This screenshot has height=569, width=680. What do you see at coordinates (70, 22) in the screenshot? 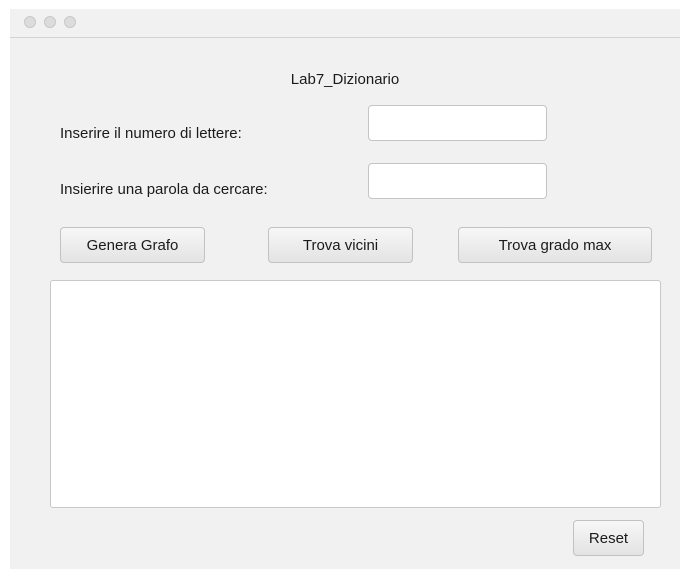
I see `zoom-window-icon` at bounding box center [70, 22].